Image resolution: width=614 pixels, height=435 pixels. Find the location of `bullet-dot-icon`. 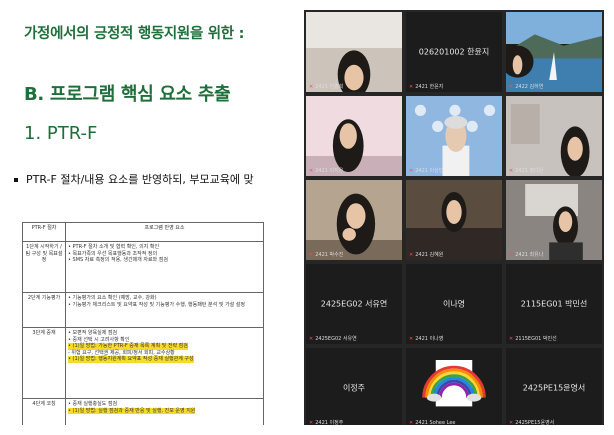

bullet-dot-icon is located at coordinates (16, 180).